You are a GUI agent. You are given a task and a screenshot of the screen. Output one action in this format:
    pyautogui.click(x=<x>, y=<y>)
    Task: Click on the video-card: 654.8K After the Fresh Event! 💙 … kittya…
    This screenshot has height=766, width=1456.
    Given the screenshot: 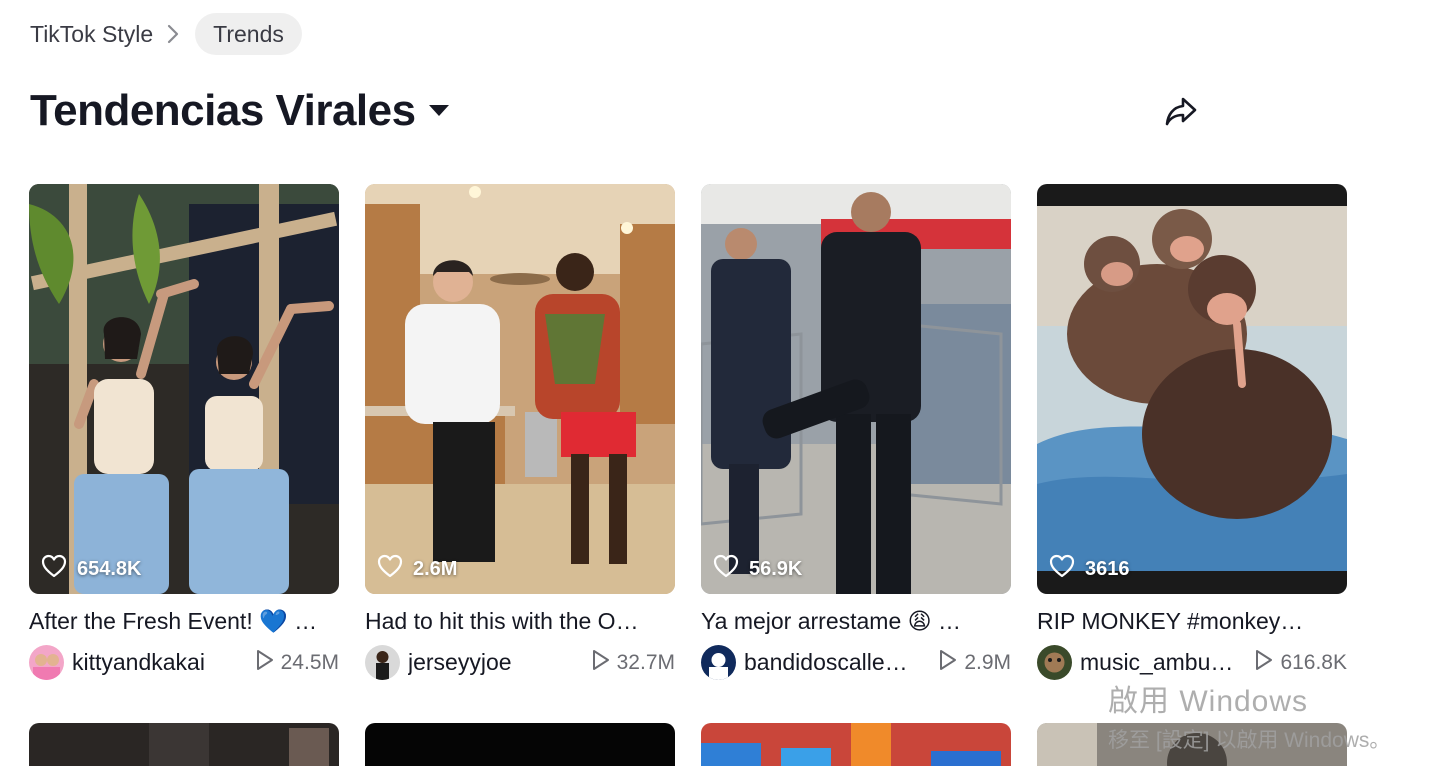 What is the action you would take?
    pyautogui.click(x=184, y=432)
    